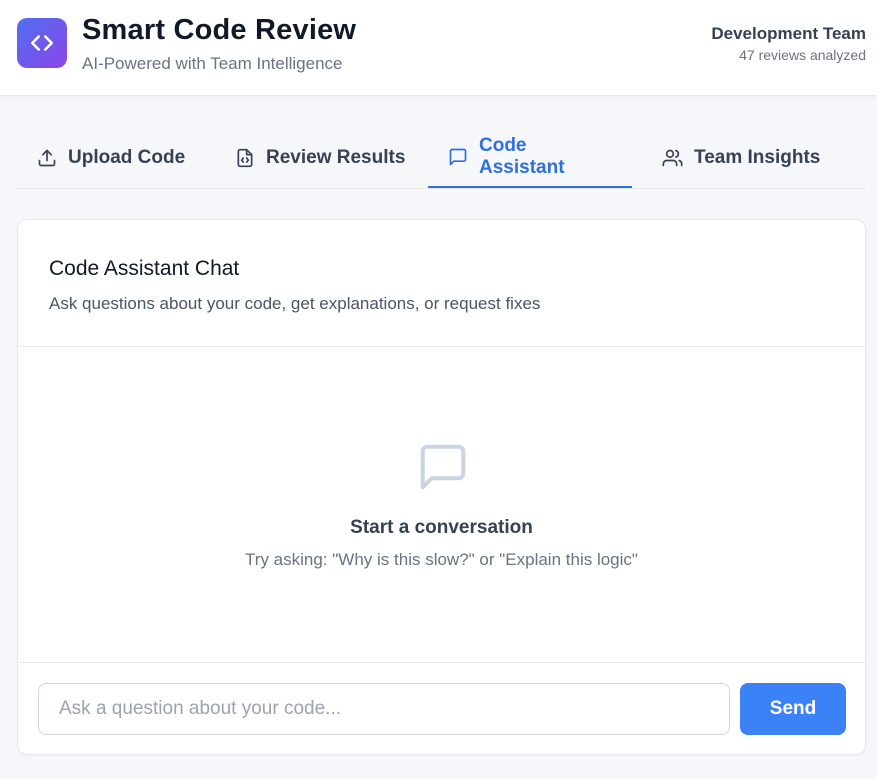 Image resolution: width=877 pixels, height=779 pixels. I want to click on empty-state-title: Start a conversation, so click(441, 527).